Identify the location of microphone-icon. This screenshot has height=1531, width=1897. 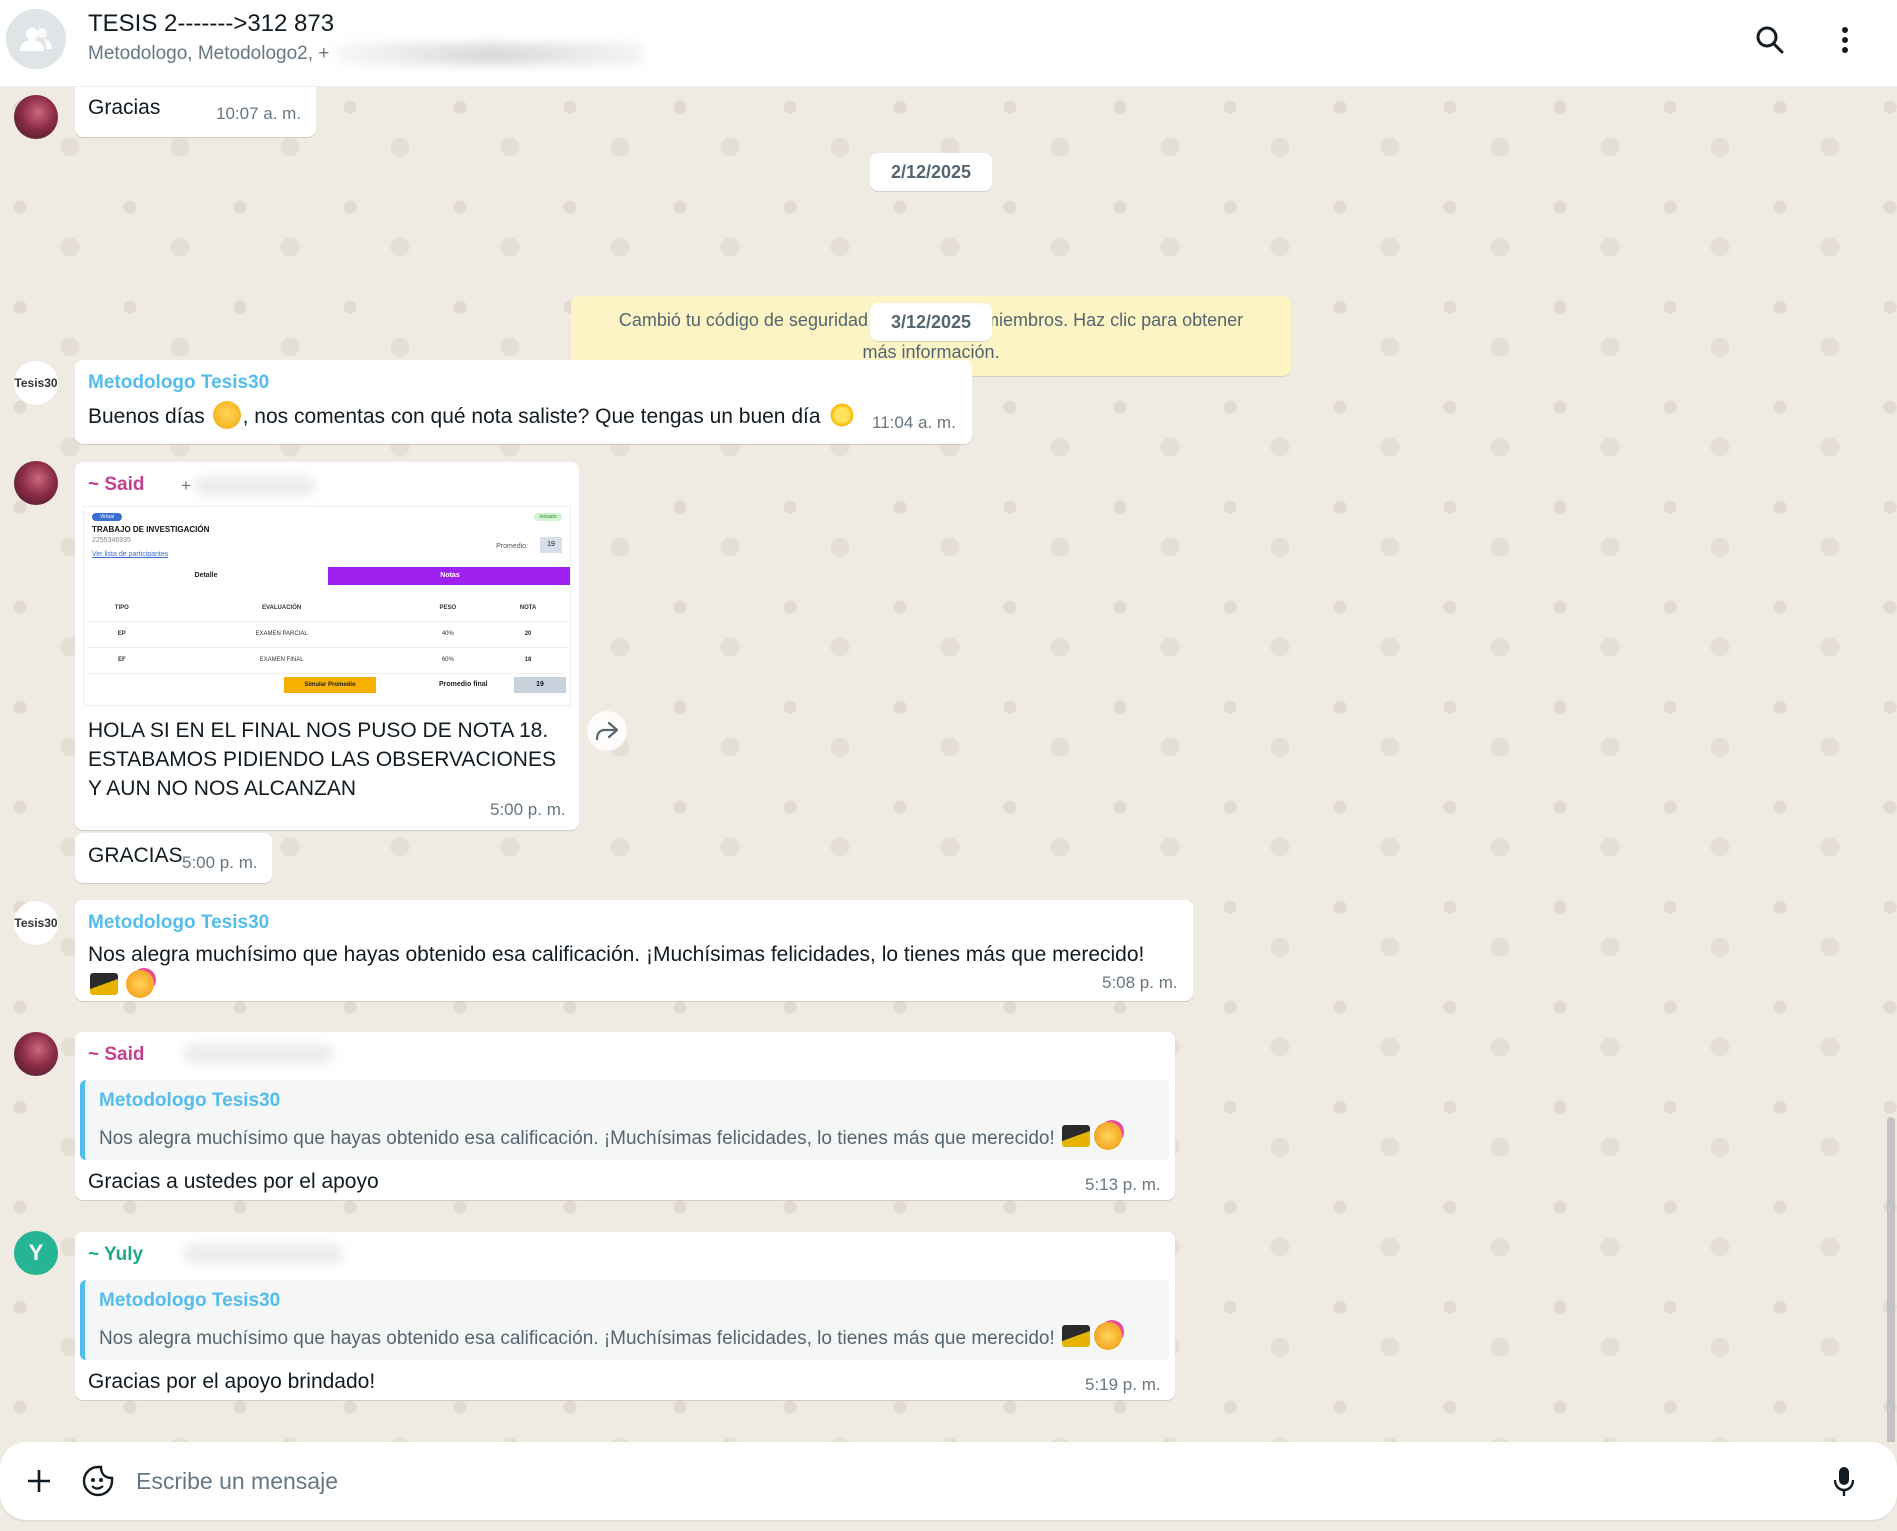
(1844, 1481).